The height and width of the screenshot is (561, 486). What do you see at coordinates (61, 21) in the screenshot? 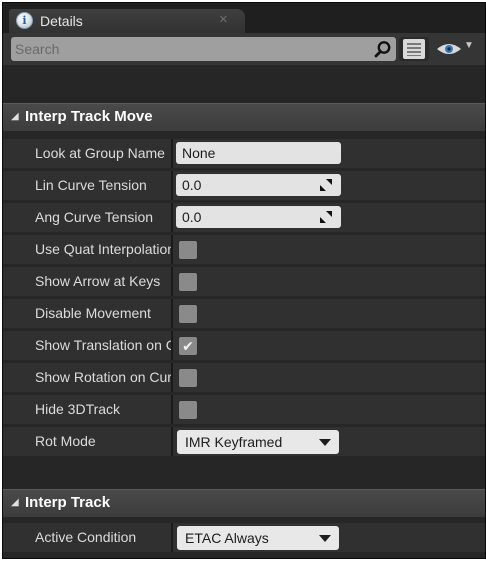
I see `tab-title: Details` at bounding box center [61, 21].